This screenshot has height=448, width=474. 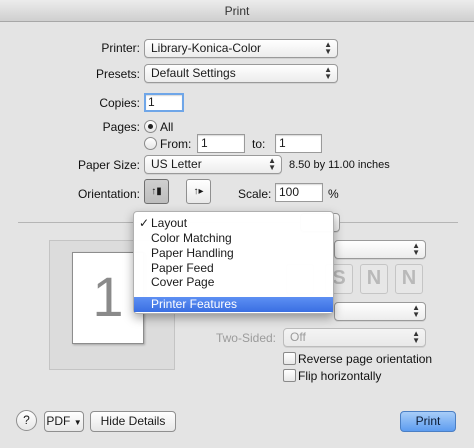 I want to click on pages-from-radio, so click(x=150, y=143).